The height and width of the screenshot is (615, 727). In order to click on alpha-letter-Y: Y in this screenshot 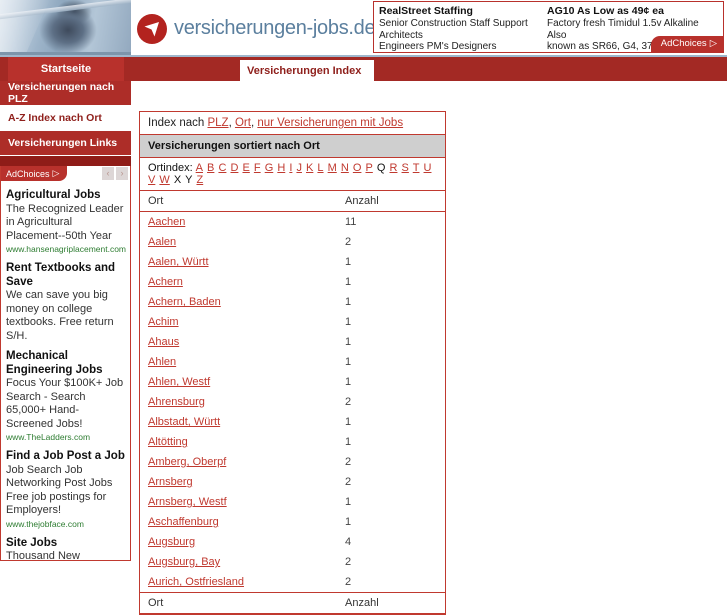, I will do `click(189, 180)`.